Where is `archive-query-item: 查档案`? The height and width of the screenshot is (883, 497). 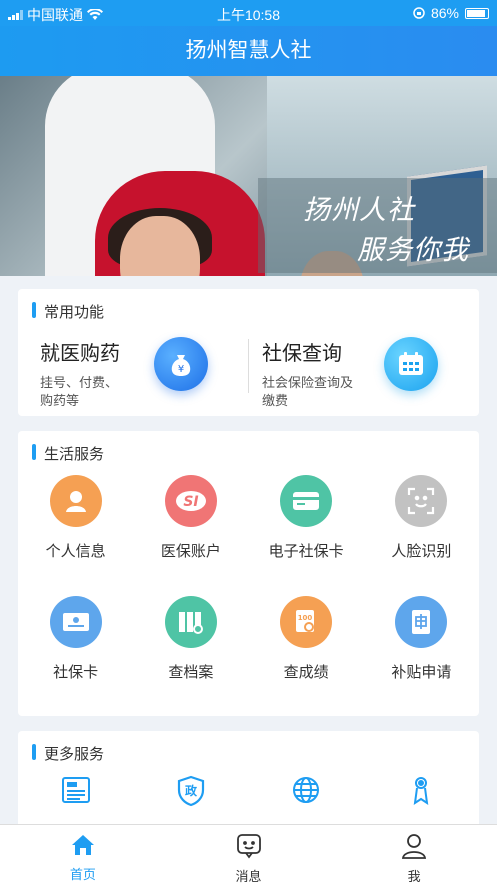 archive-query-item: 查档案 is located at coordinates (190, 639).